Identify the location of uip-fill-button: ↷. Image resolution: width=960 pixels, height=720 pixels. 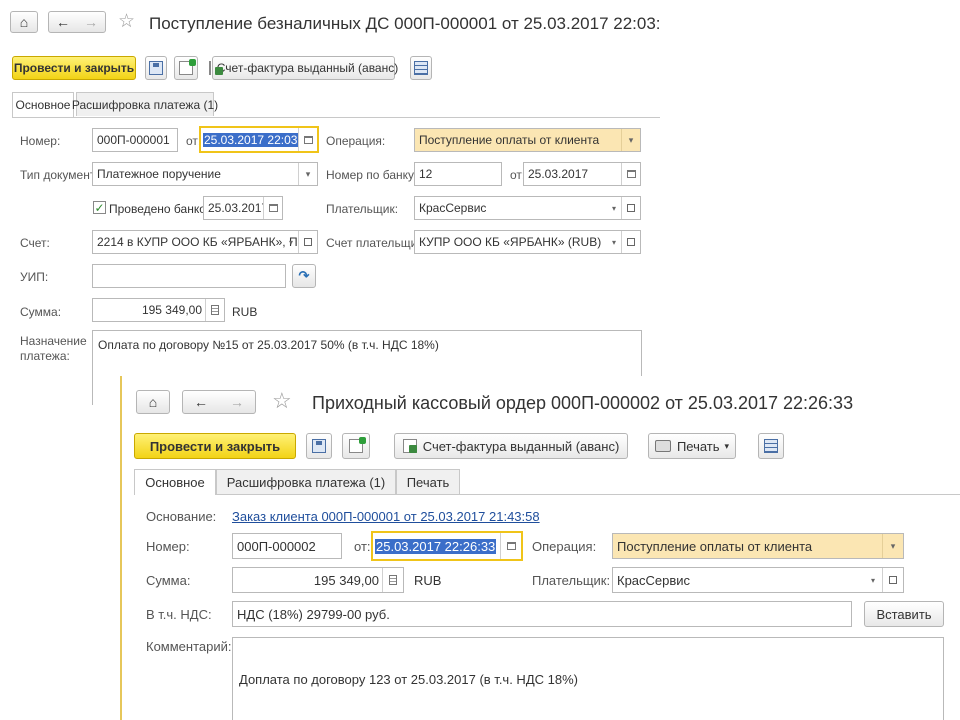
(304, 276).